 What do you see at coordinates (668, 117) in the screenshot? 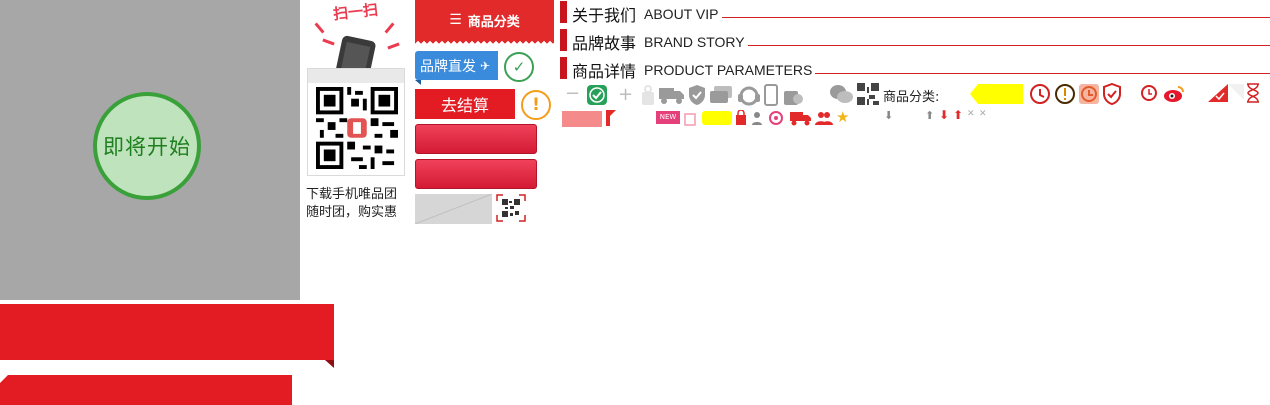
I see `new-badge: NEW` at bounding box center [668, 117].